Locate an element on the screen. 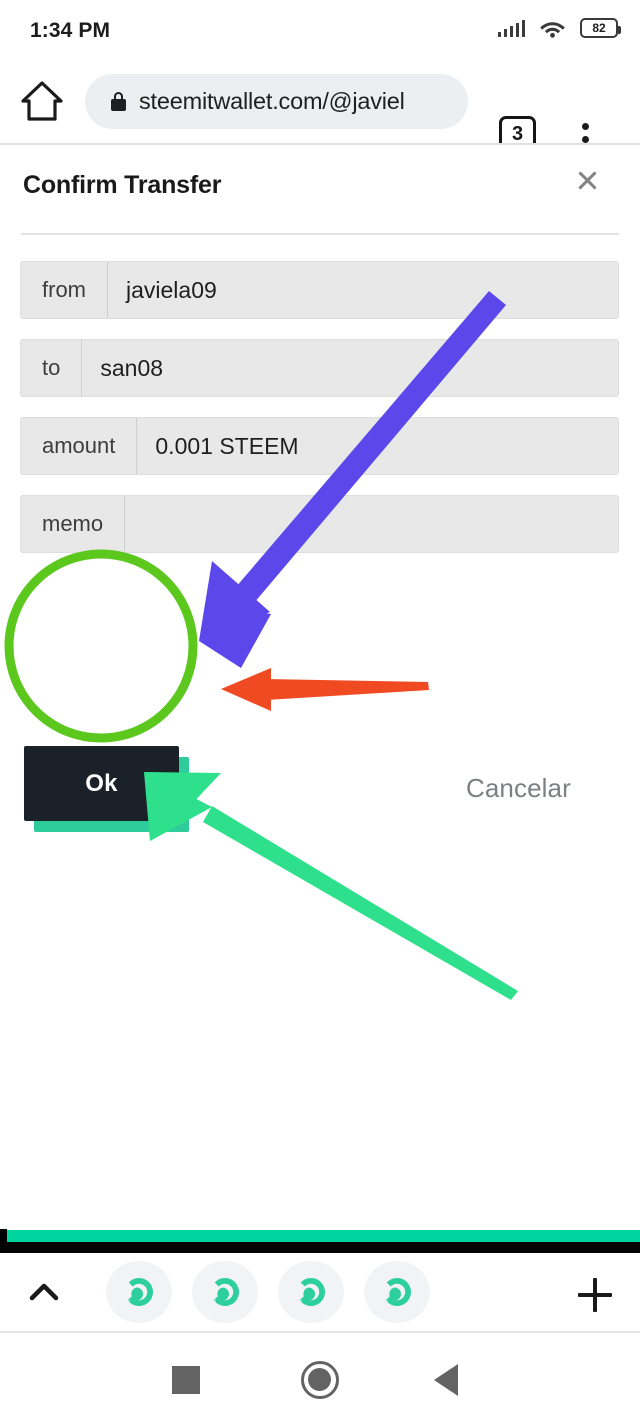 The image size is (640, 1422). circle-home-icon is located at coordinates (320, 1380).